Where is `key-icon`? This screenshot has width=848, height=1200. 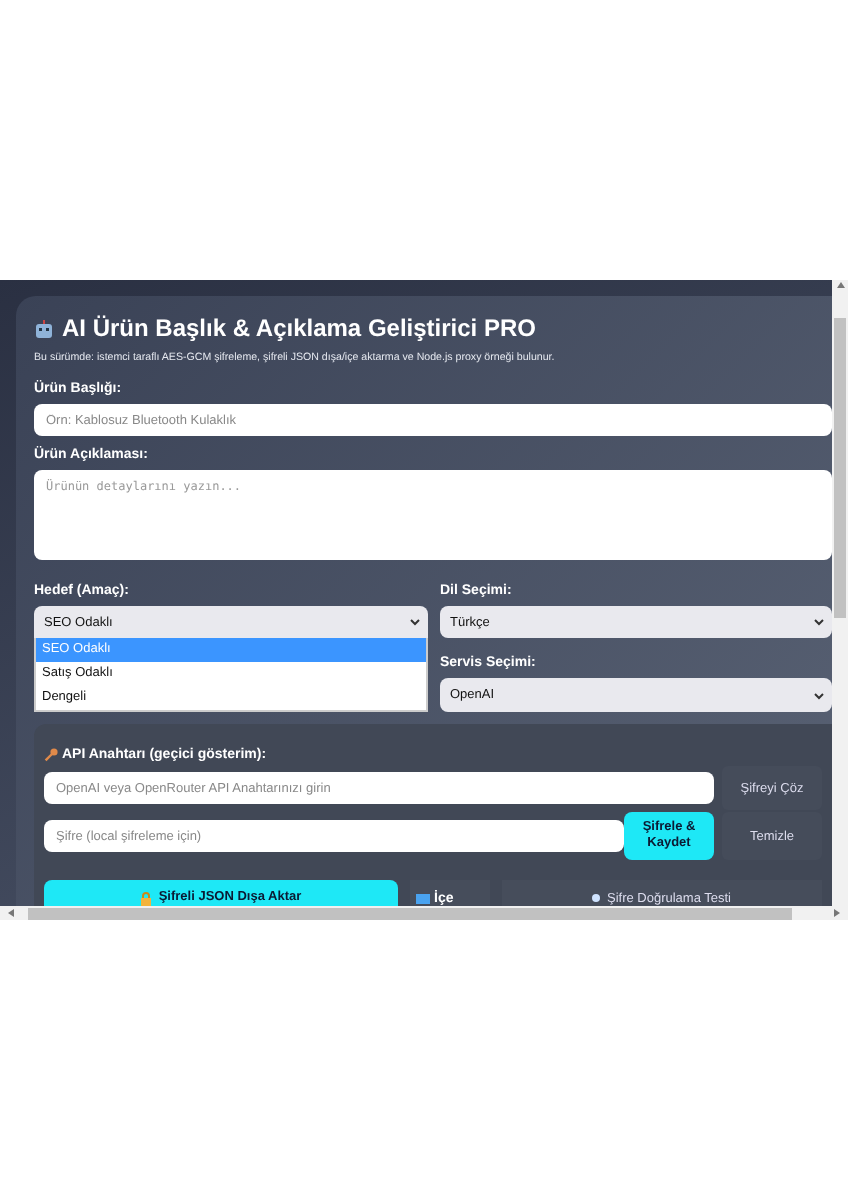 key-icon is located at coordinates (51, 755).